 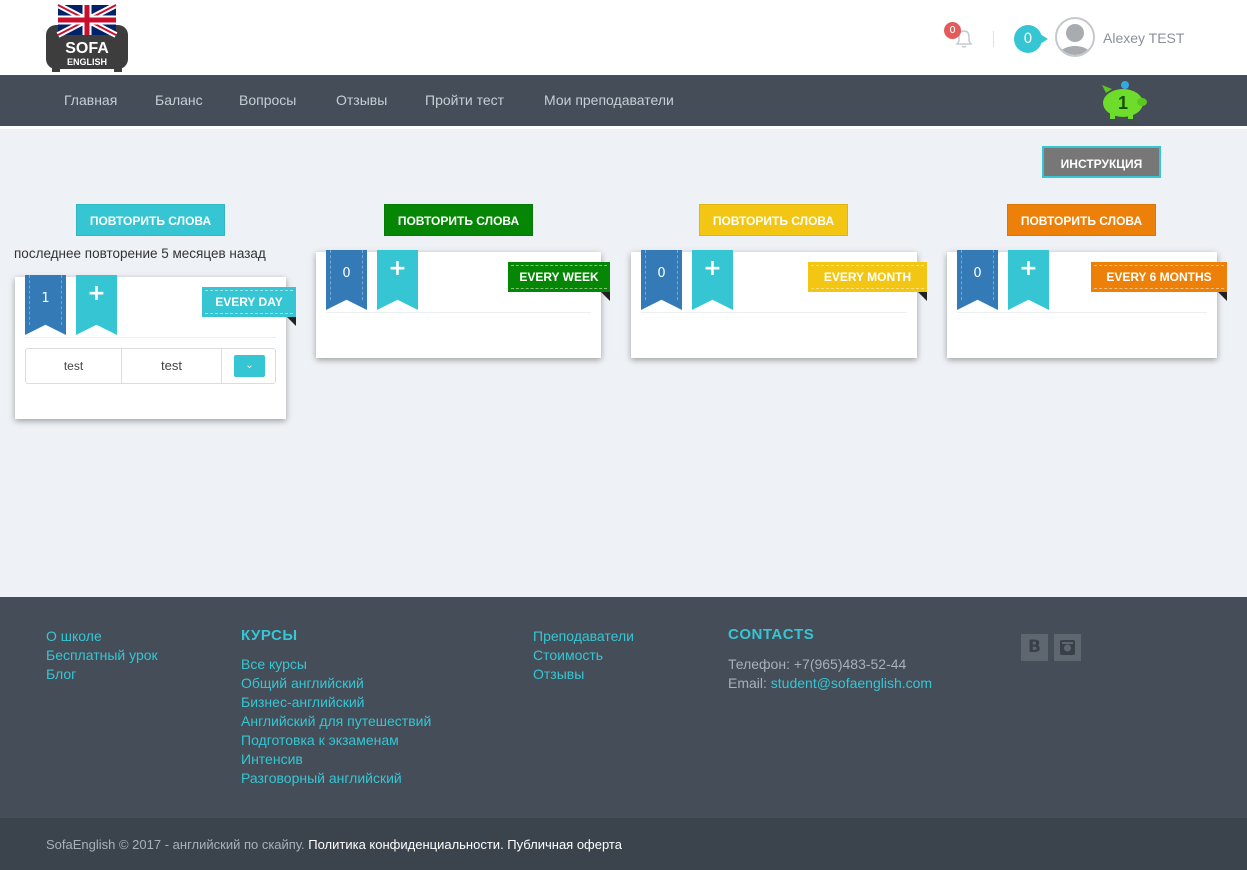 I want to click on instruction-button: ИНСТРУКЦИЯ, so click(x=1101, y=162).